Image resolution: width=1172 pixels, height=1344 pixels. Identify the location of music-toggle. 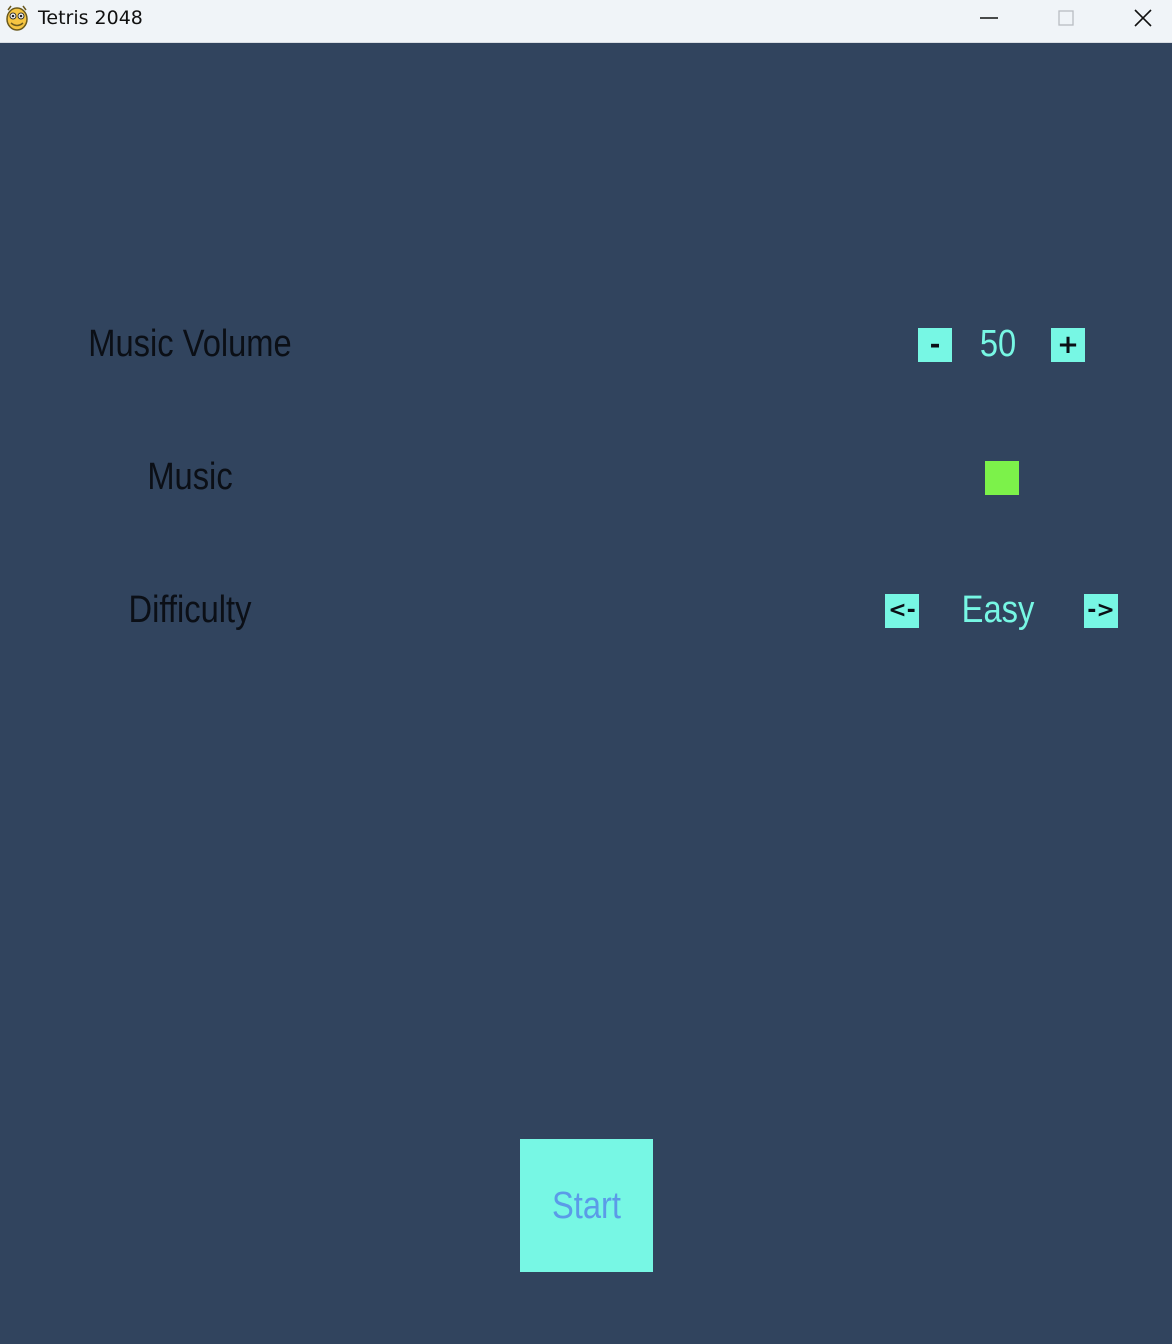
(1002, 478).